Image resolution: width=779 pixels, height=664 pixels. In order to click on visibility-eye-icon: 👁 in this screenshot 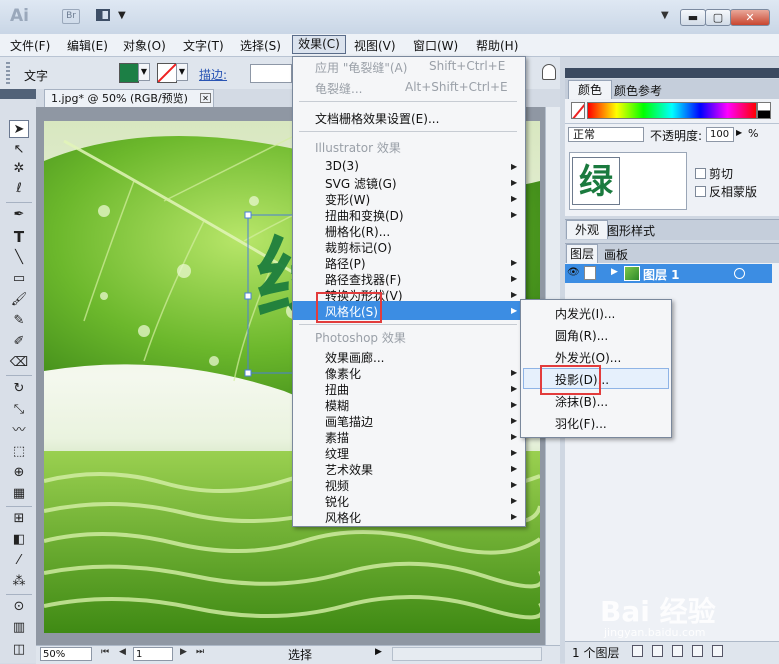, I will do `click(573, 273)`.